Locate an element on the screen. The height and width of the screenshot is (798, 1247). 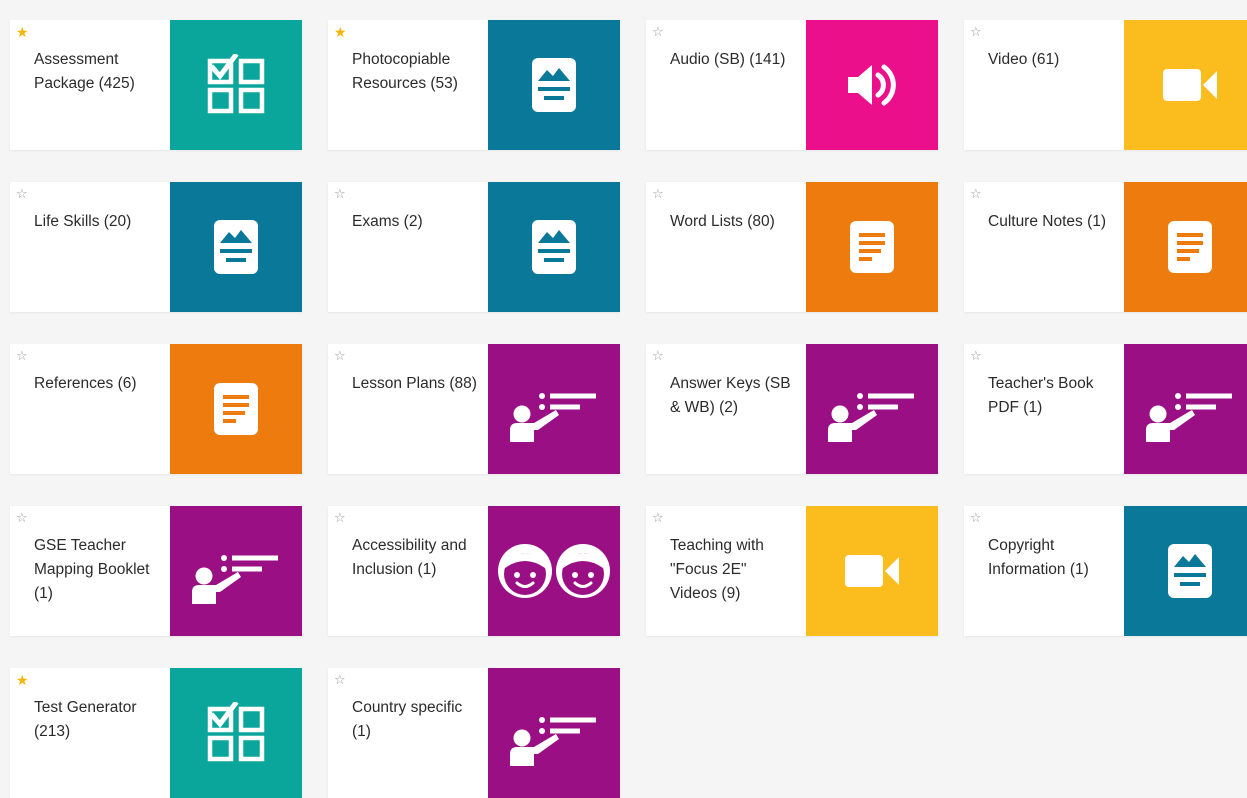
resource-card-audio-sb-141: ☆ Audio (SB) (141) is located at coordinates (792, 85).